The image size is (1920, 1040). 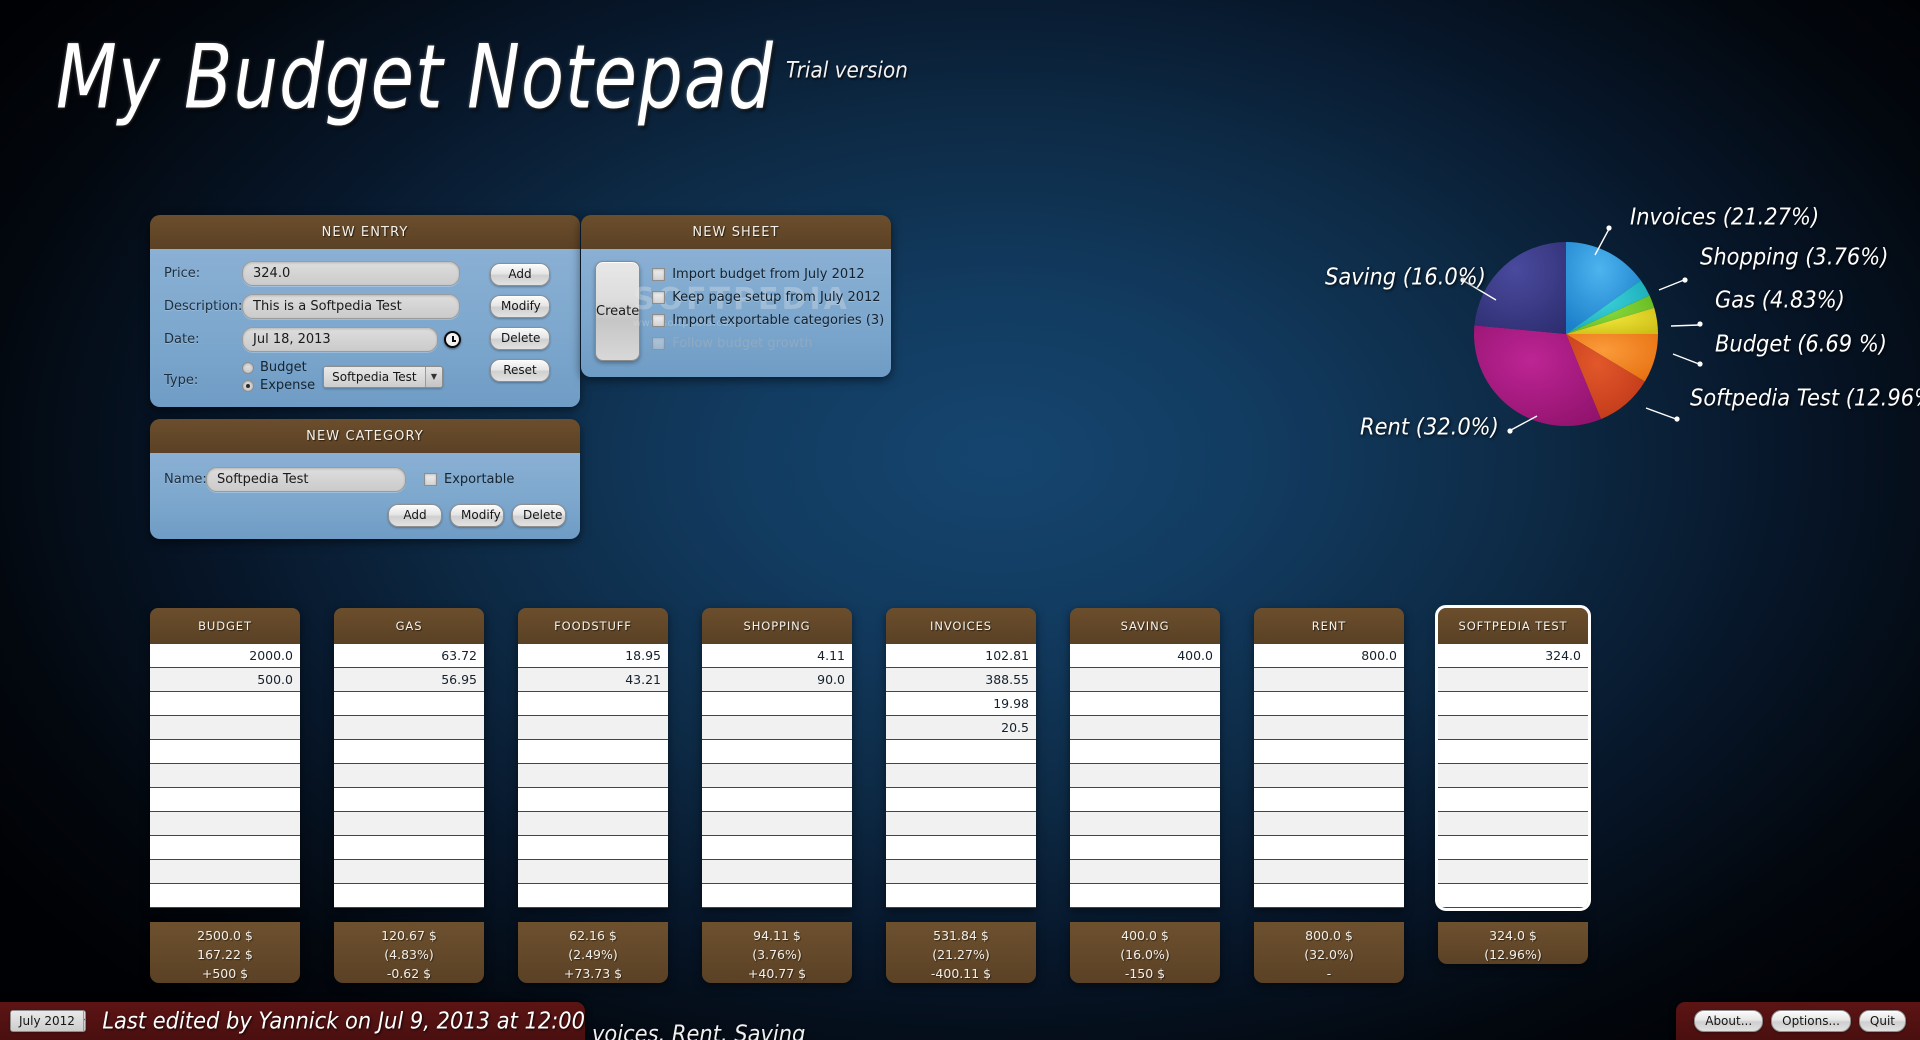 I want to click on category-column: SHOPPING 4.11 90.0, so click(x=777, y=758).